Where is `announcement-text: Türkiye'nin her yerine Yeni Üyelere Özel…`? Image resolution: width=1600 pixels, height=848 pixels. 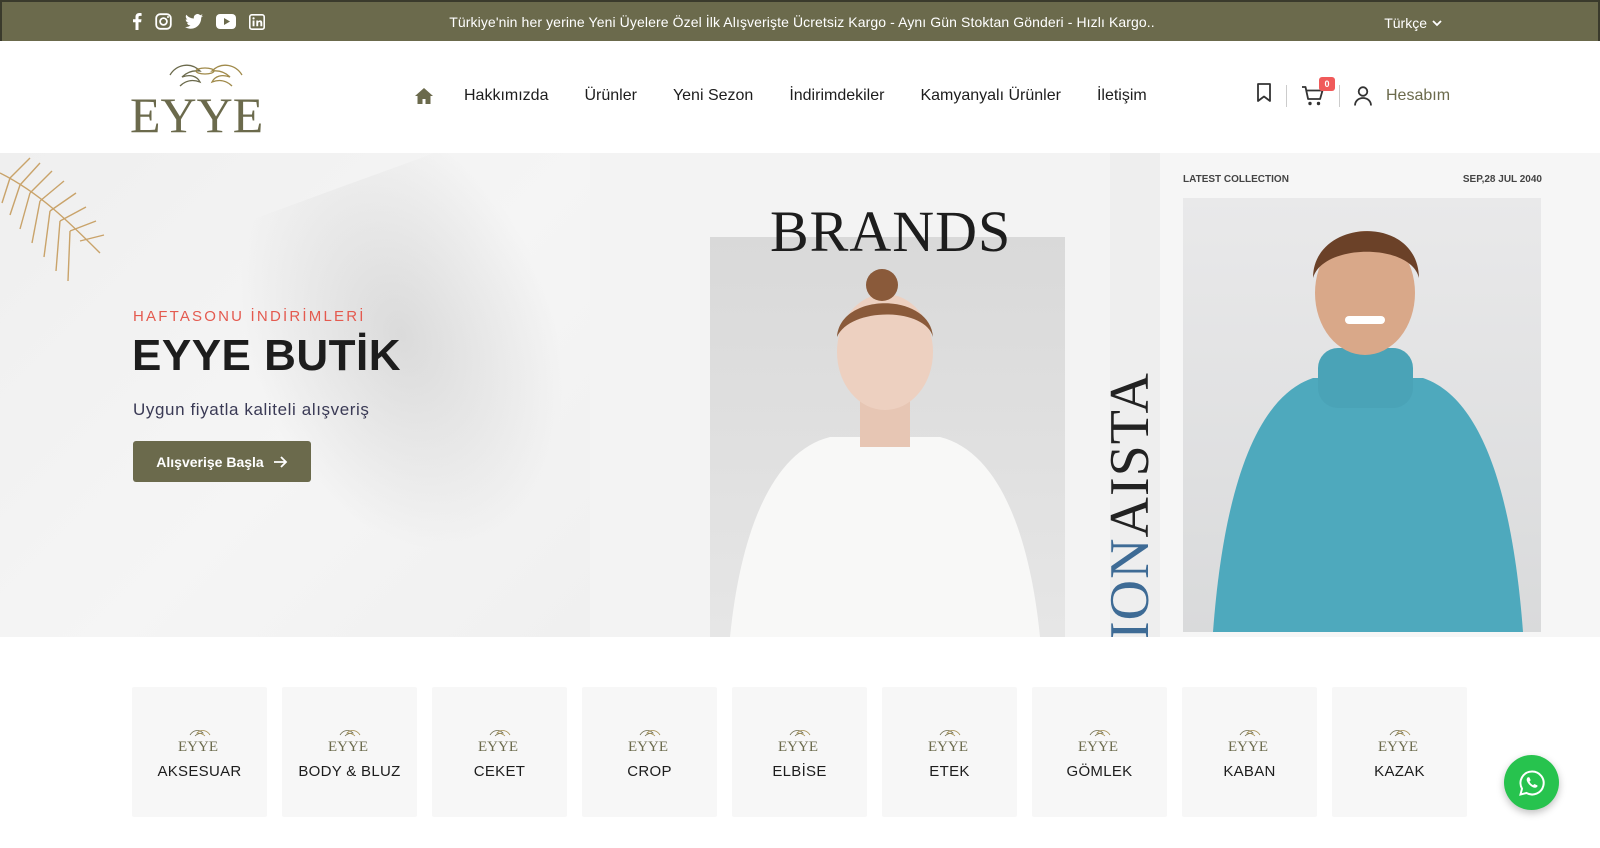 announcement-text: Türkiye'nin her yerine Yeni Üyelere Özel… is located at coordinates (802, 22).